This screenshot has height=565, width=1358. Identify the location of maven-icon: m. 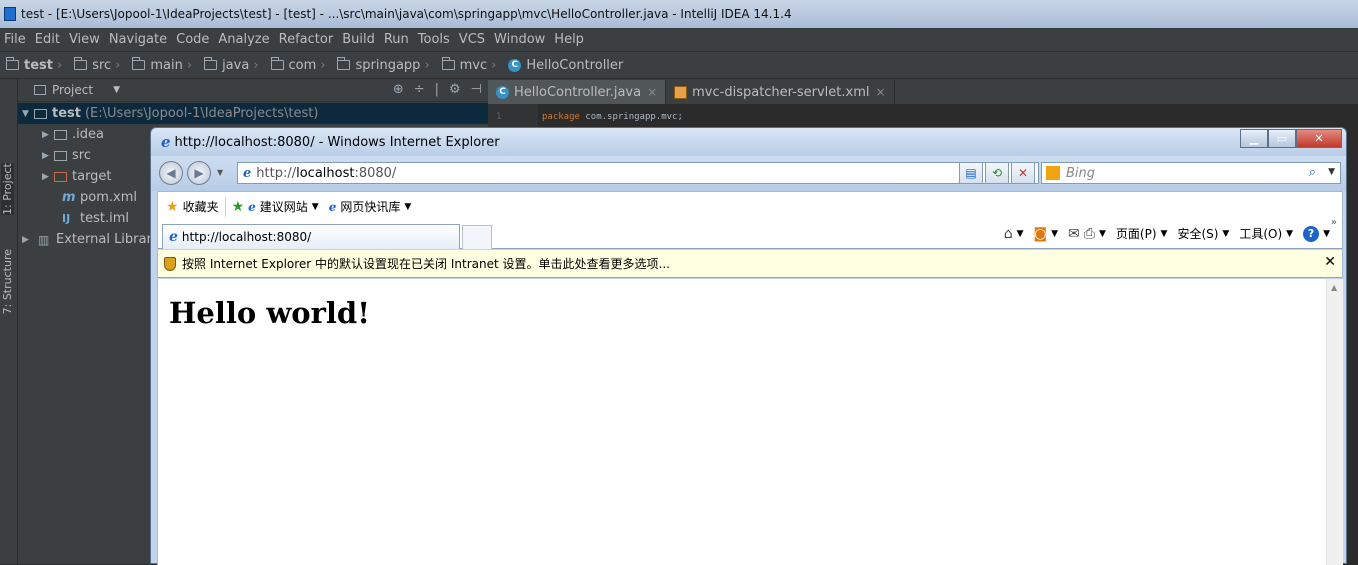
(69, 197).